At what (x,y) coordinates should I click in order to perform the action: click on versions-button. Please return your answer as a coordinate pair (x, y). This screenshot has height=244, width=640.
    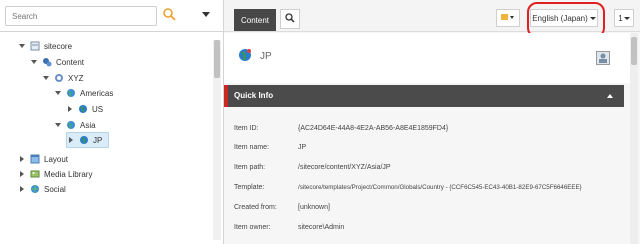
    Looking at the image, I should click on (508, 18).